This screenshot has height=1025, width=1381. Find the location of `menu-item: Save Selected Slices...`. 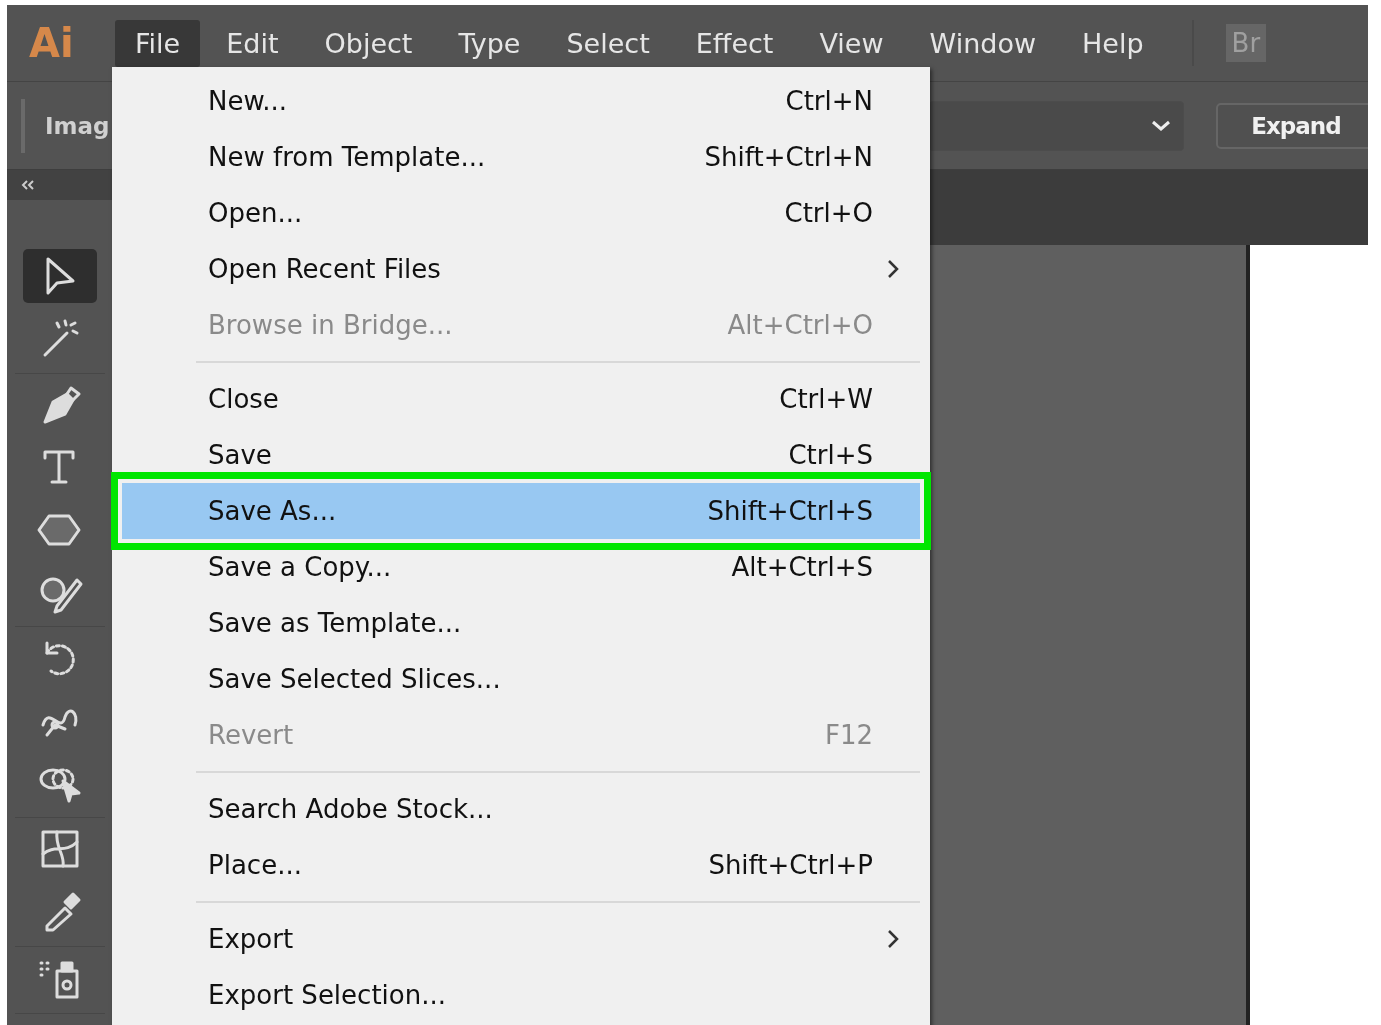

menu-item: Save Selected Slices... is located at coordinates (521, 679).